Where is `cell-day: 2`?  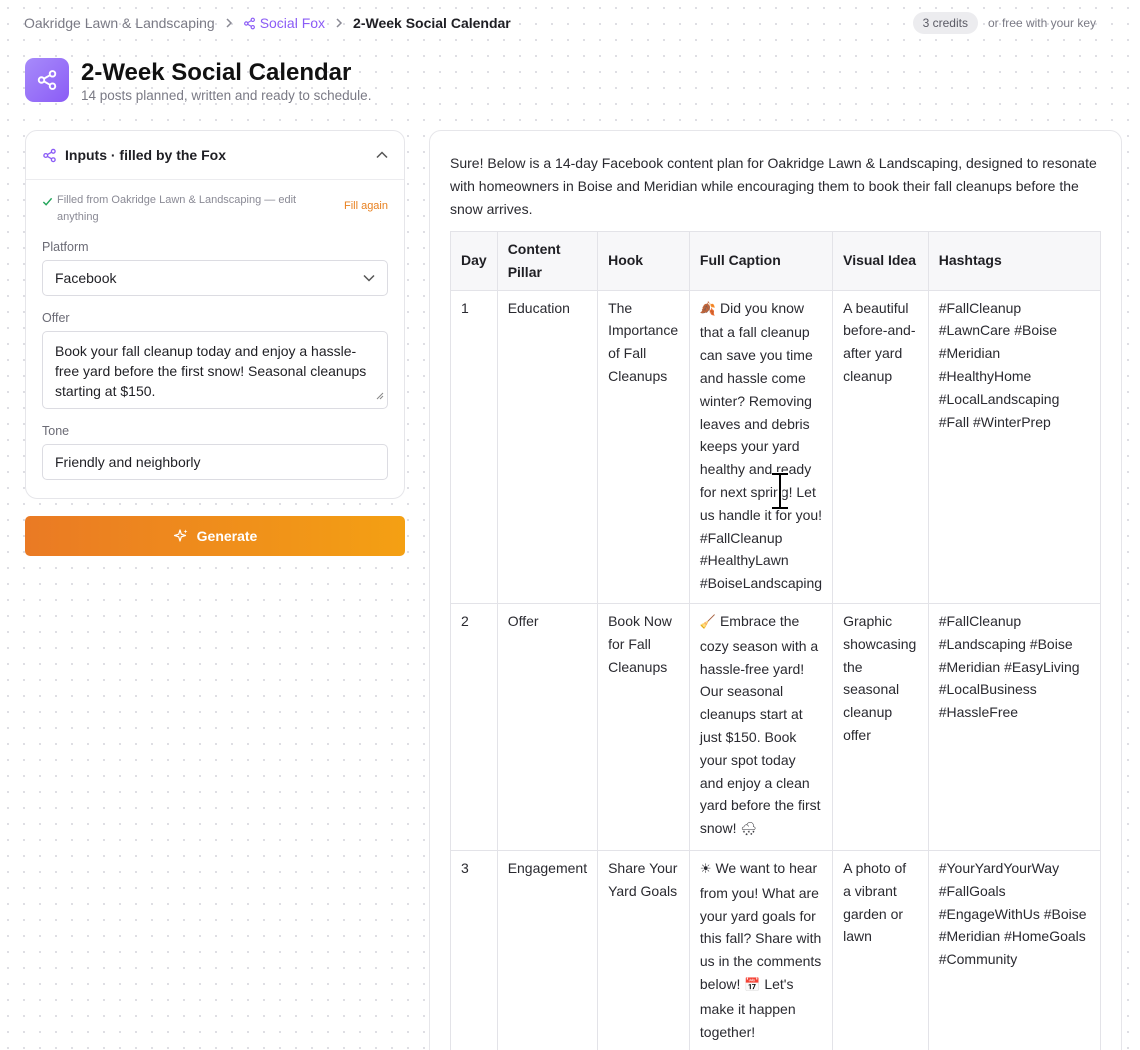 cell-day: 2 is located at coordinates (474, 726).